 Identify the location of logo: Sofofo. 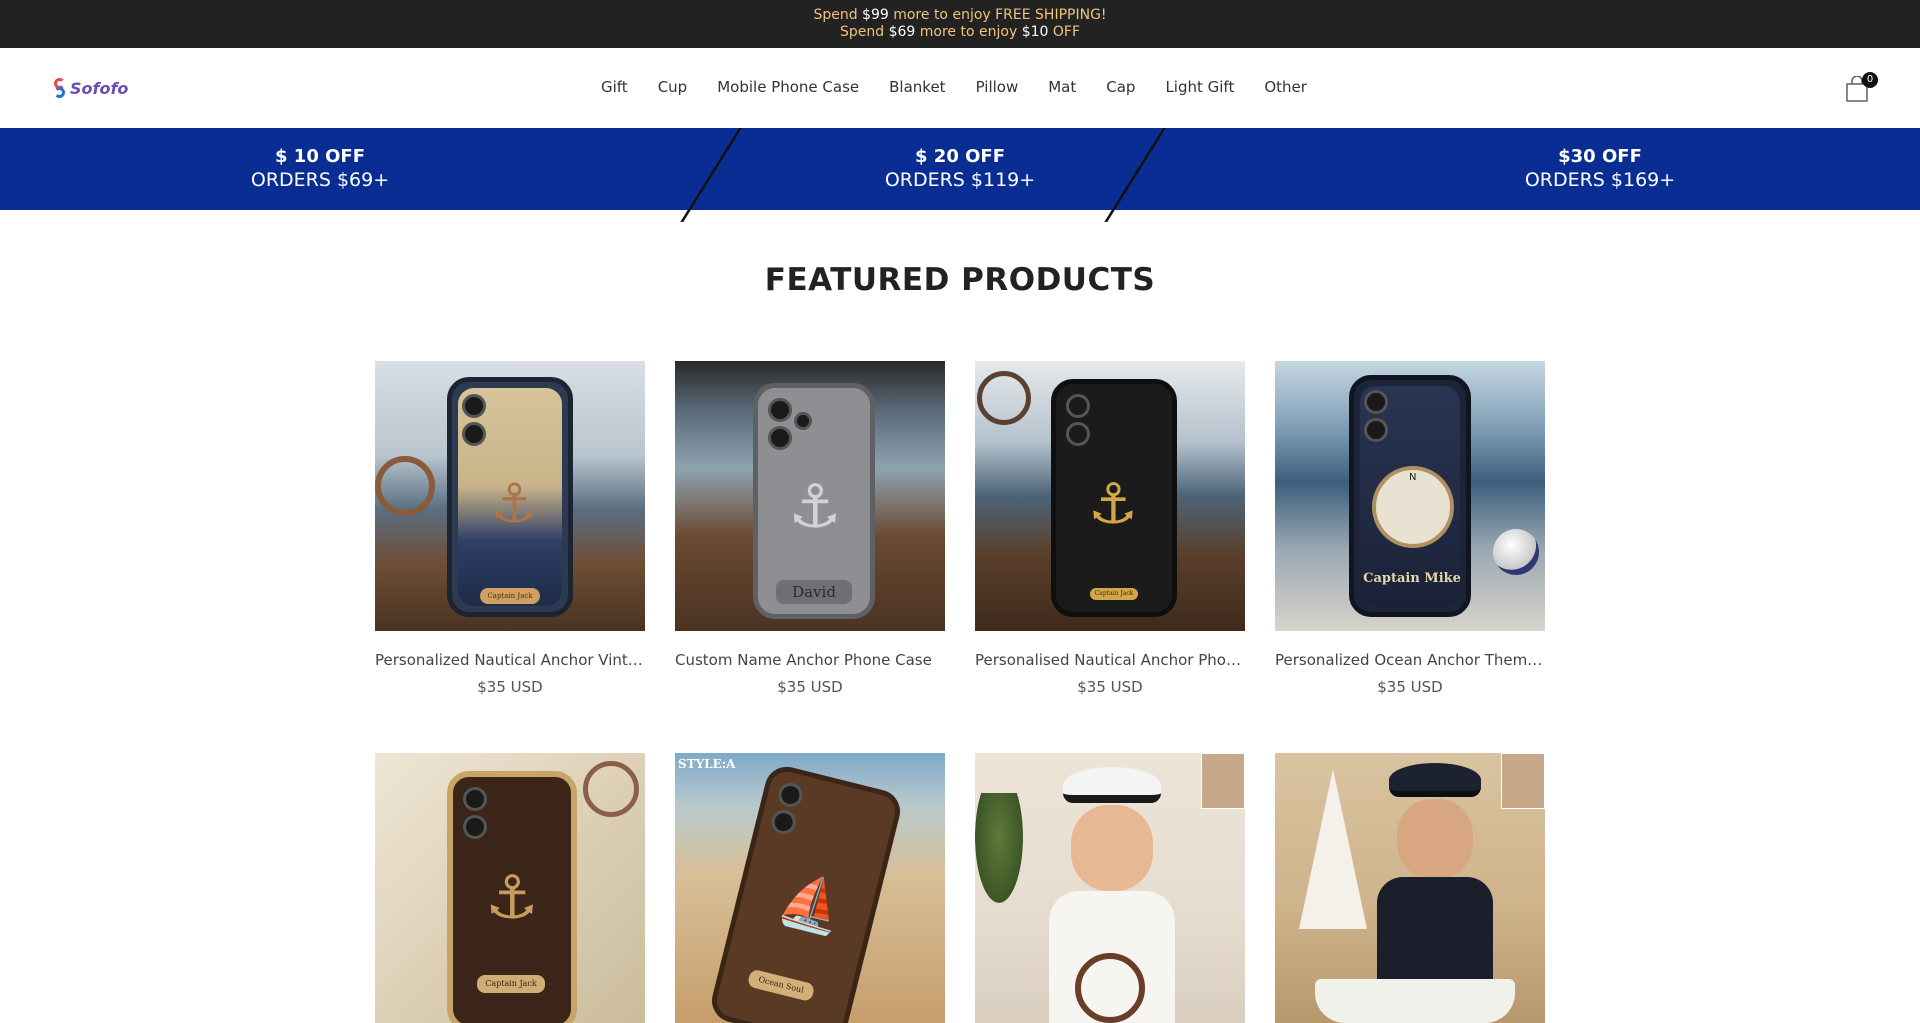
(90, 88).